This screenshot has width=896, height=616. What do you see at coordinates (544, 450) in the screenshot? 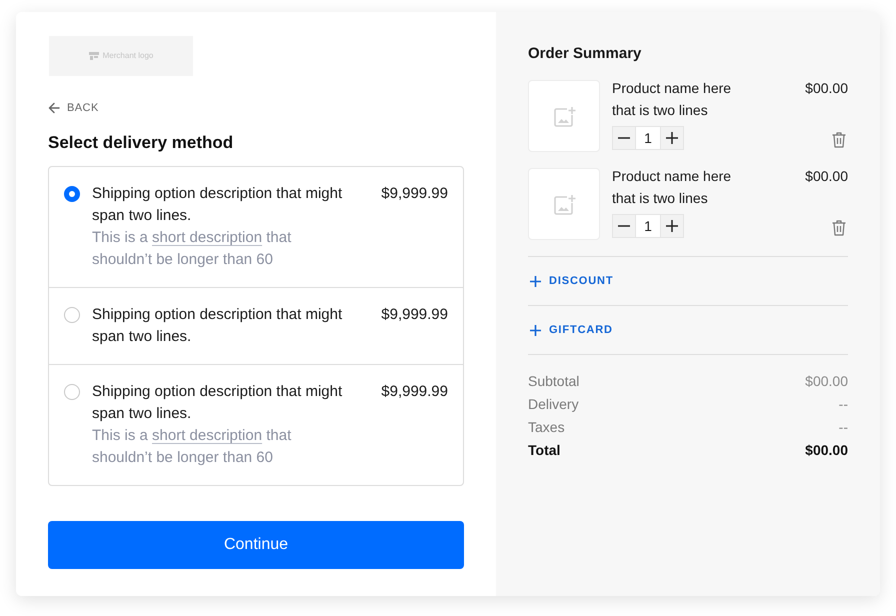
I see `total-label: Total` at bounding box center [544, 450].